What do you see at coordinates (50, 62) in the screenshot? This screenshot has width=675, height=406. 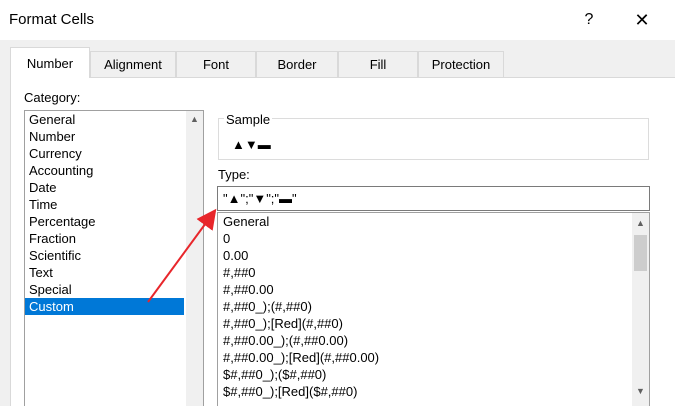 I see `tab-number: Number` at bounding box center [50, 62].